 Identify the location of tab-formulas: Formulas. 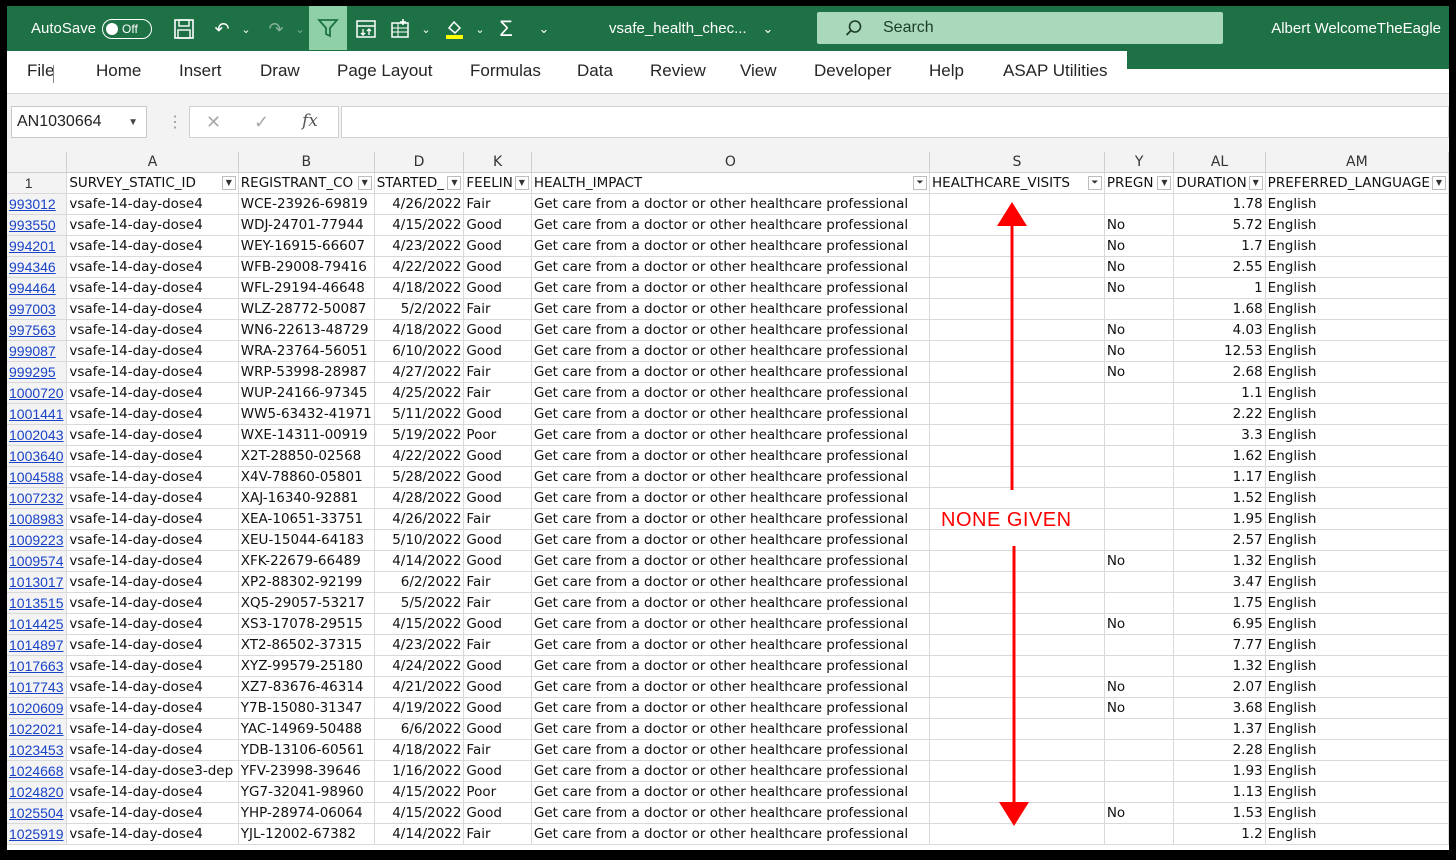
(505, 71).